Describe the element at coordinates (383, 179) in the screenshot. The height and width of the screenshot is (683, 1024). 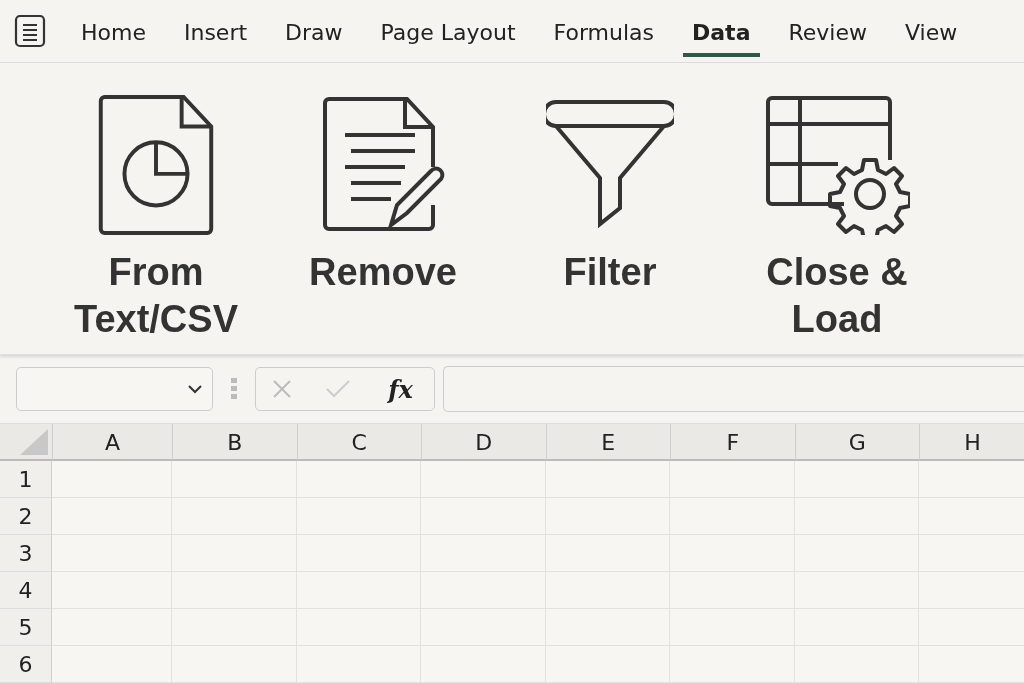
I see `ribbon-button: Remove` at that location.